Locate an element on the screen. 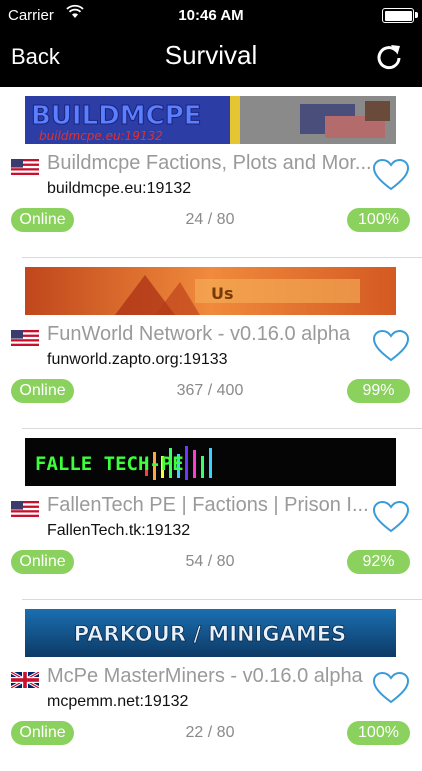  server-banner: FALLE TECH-PE is located at coordinates (210, 462).